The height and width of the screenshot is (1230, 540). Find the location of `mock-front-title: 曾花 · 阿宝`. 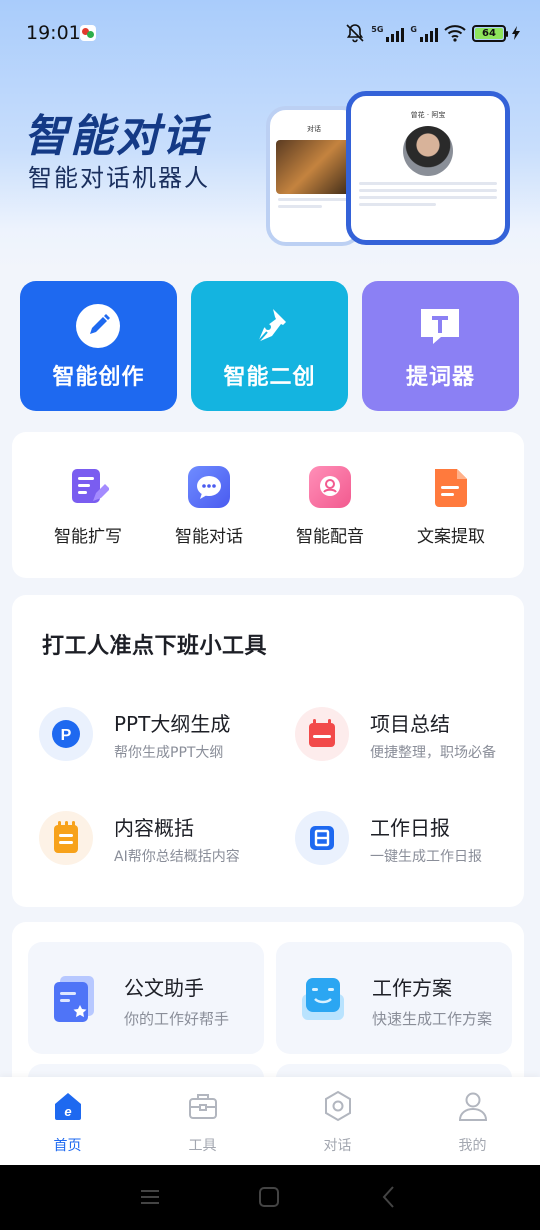

mock-front-title: 曾花 · 阿宝 is located at coordinates (428, 115).